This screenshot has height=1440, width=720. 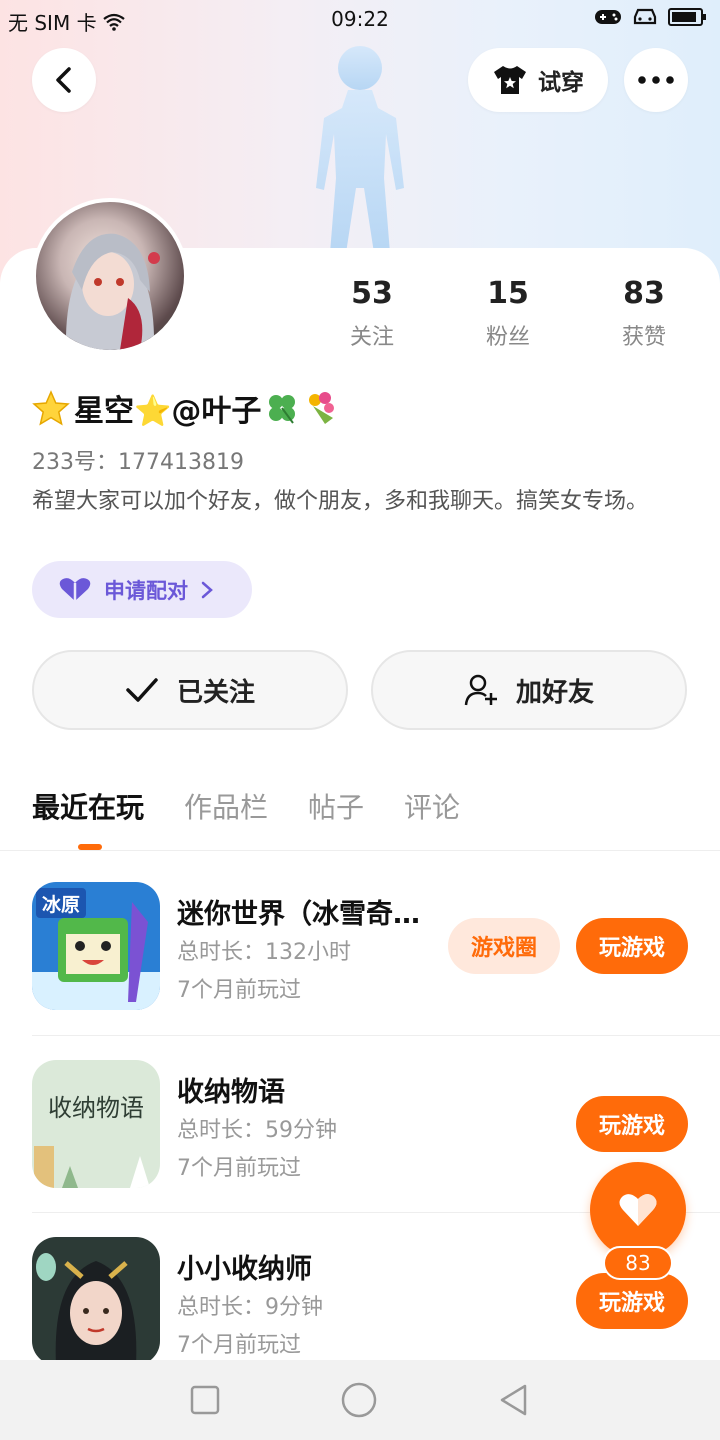 I want to click on game-icon-storage-story: 收纳物语, so click(x=96, y=1124).